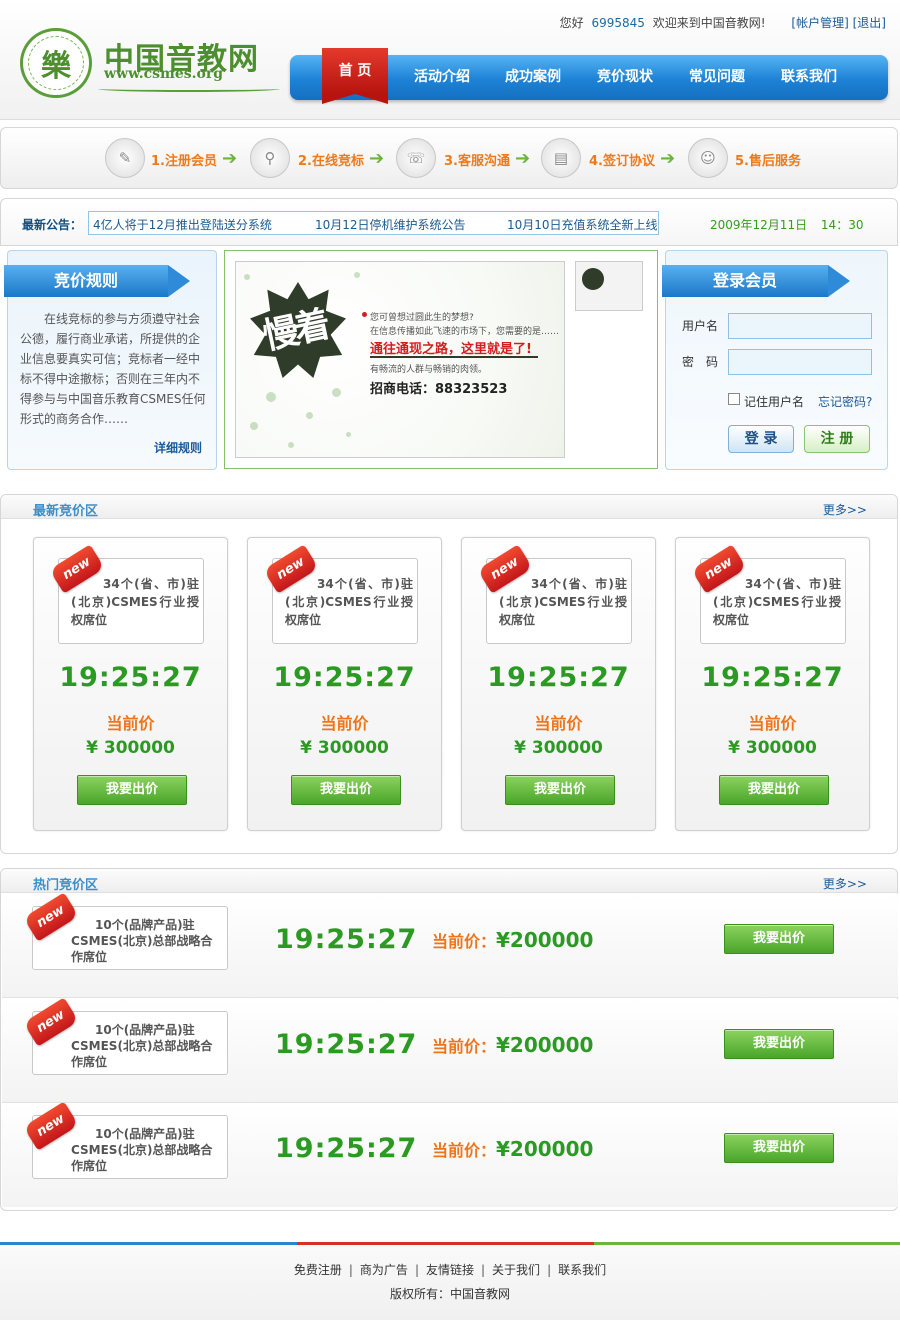  What do you see at coordinates (869, 23) in the screenshot?
I see `logout-link: [退出]` at bounding box center [869, 23].